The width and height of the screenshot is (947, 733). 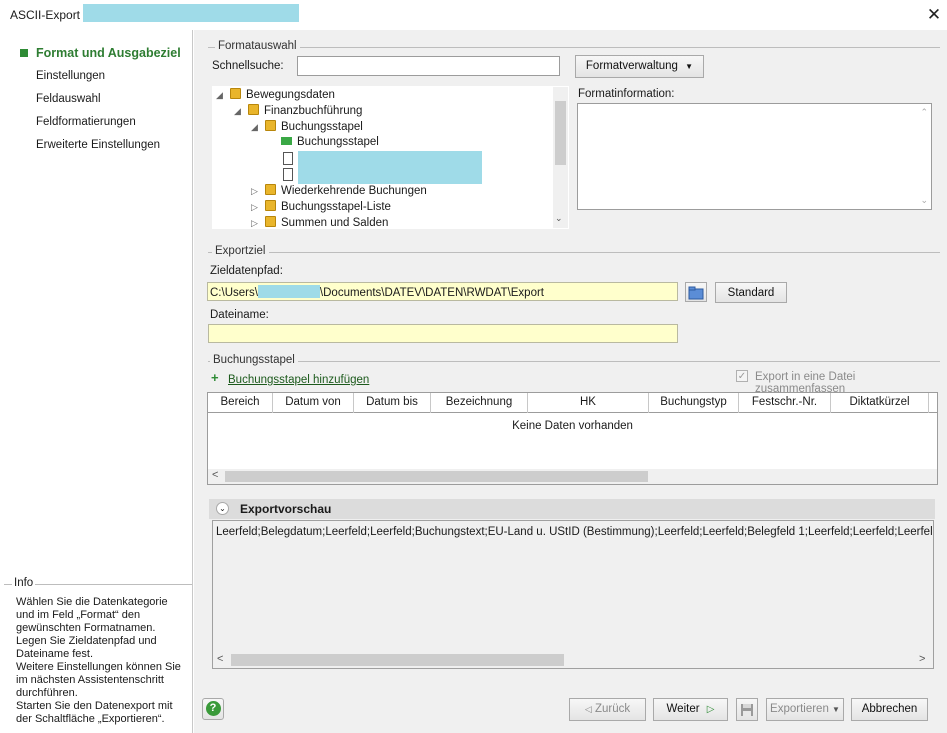 I want to click on formatauswahl-title: Formatauswahl, so click(x=257, y=46).